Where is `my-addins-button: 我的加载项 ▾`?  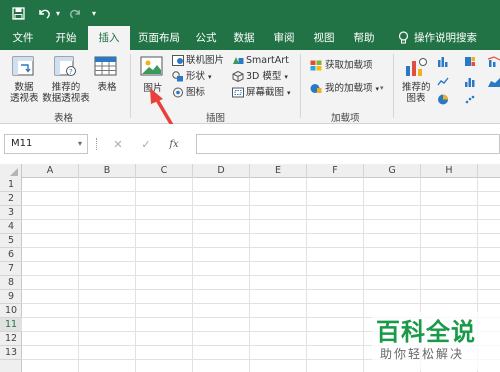
my-addins-button: 我的加载项 ▾ is located at coordinates (352, 89).